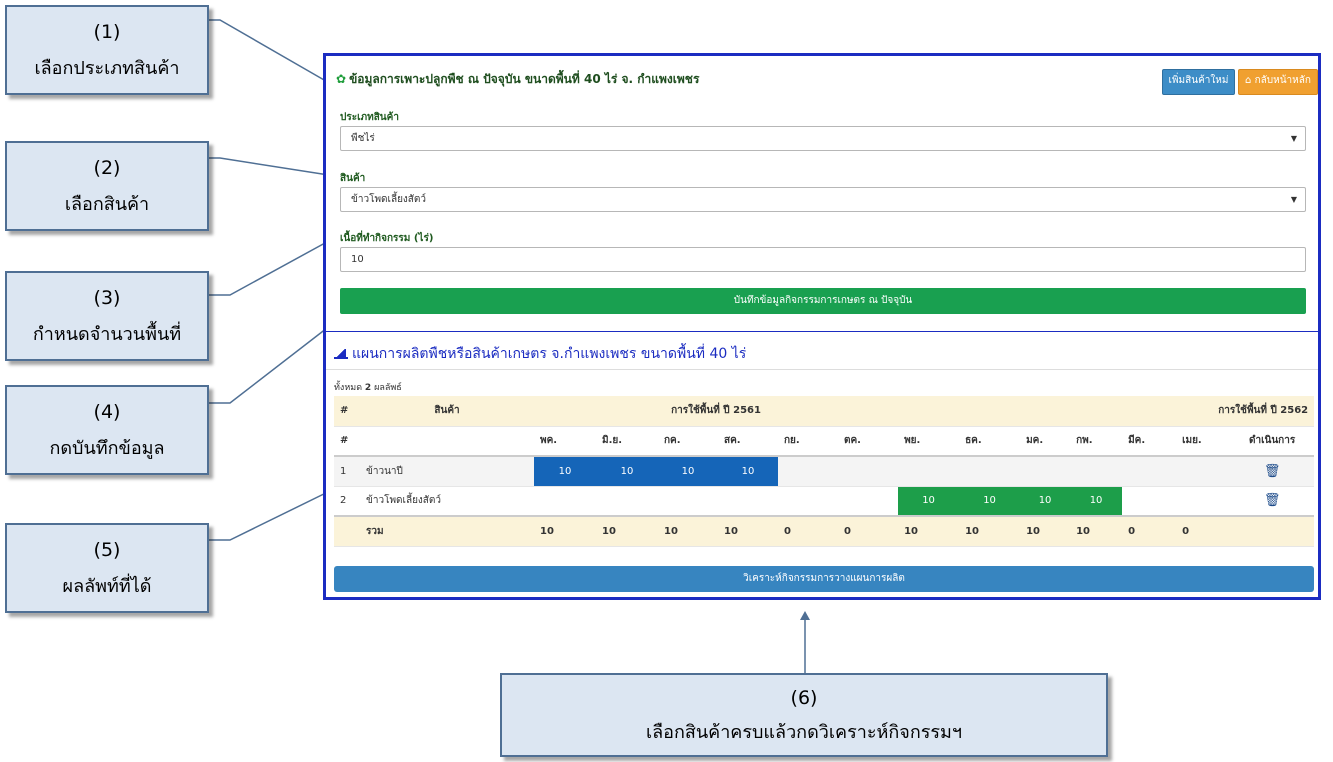 The width and height of the screenshot is (1333, 762). Describe the element at coordinates (347, 501) in the screenshot. I see `row-index: 2` at that location.